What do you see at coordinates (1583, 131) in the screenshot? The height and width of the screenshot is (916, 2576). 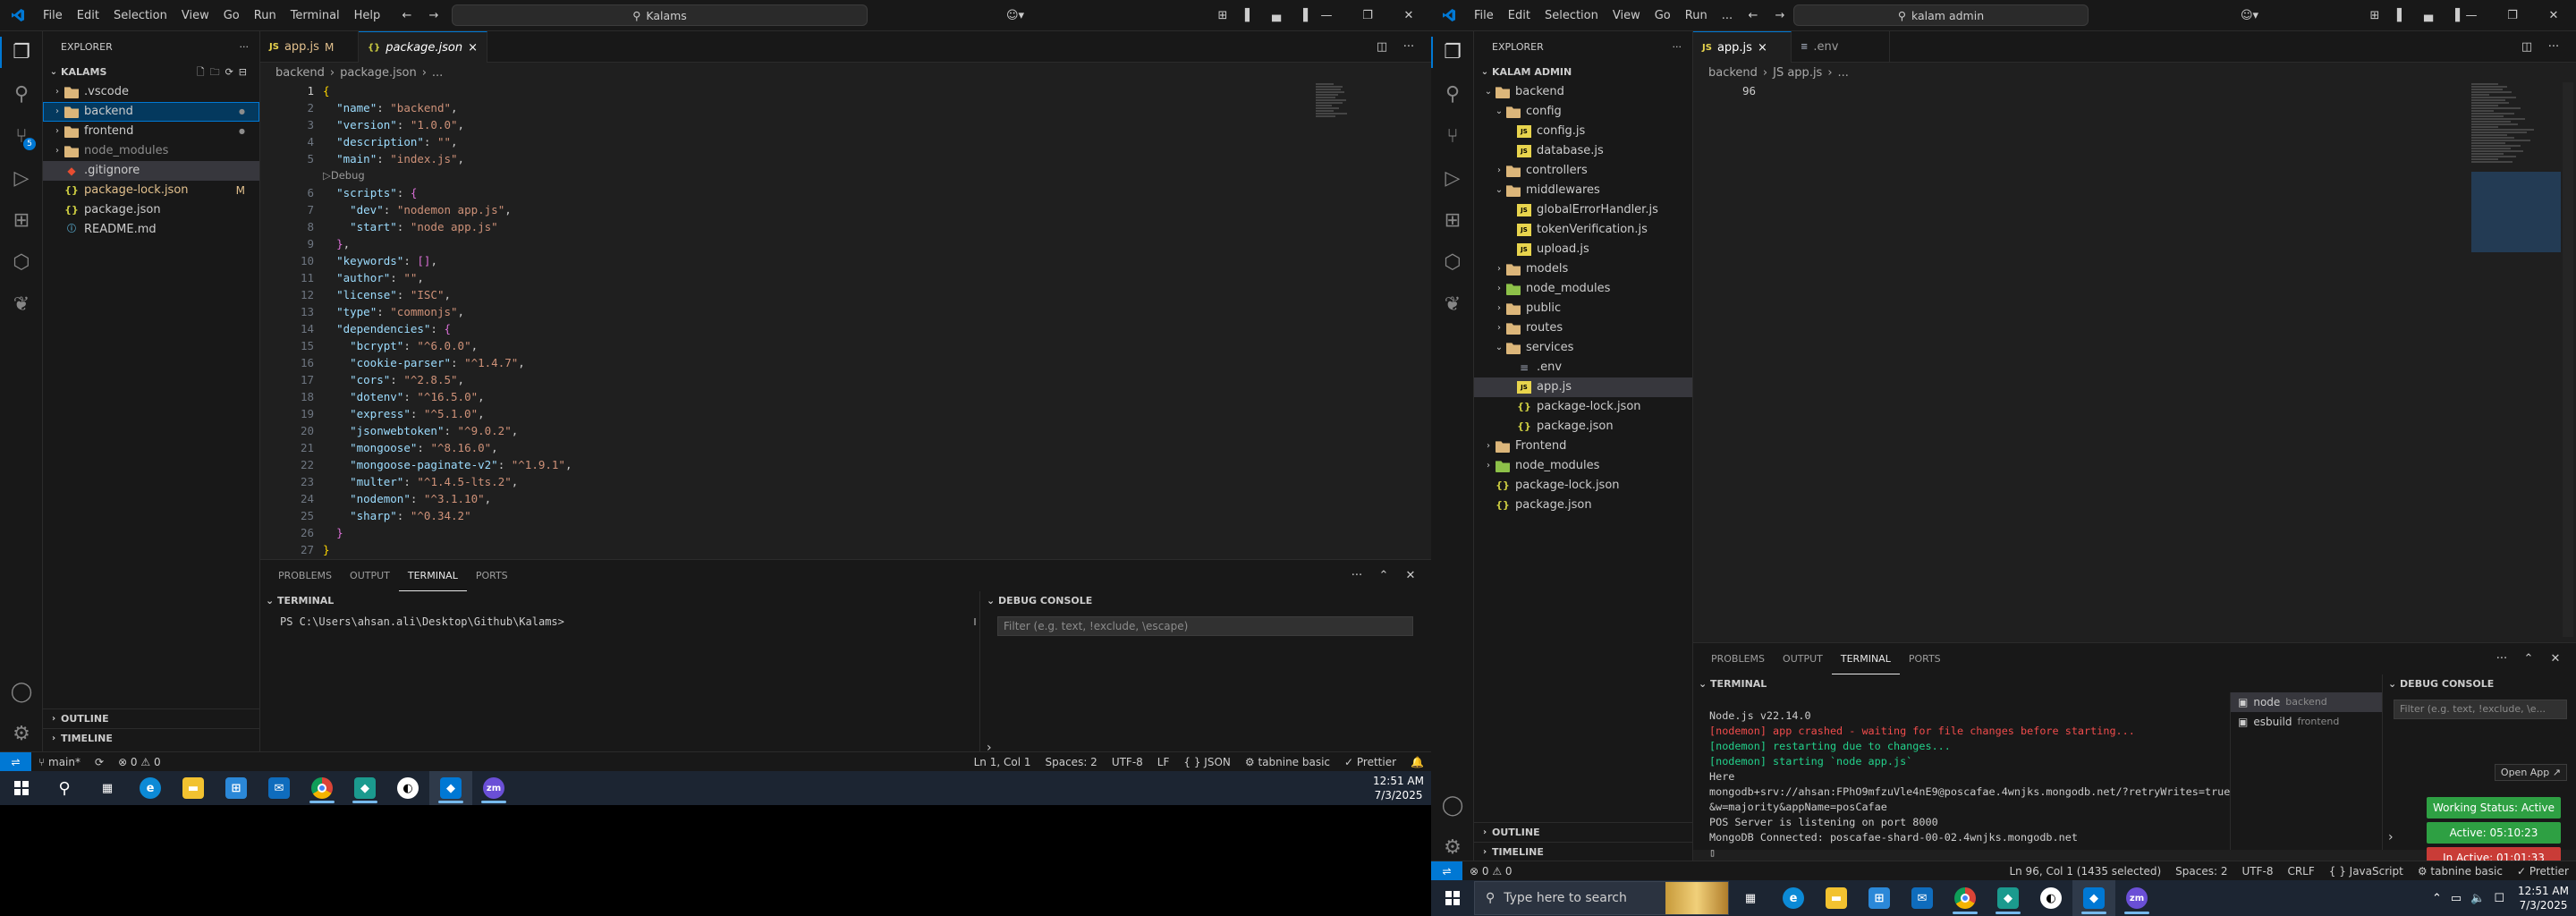 I see `tree-item-config-js: JS config.js` at bounding box center [1583, 131].